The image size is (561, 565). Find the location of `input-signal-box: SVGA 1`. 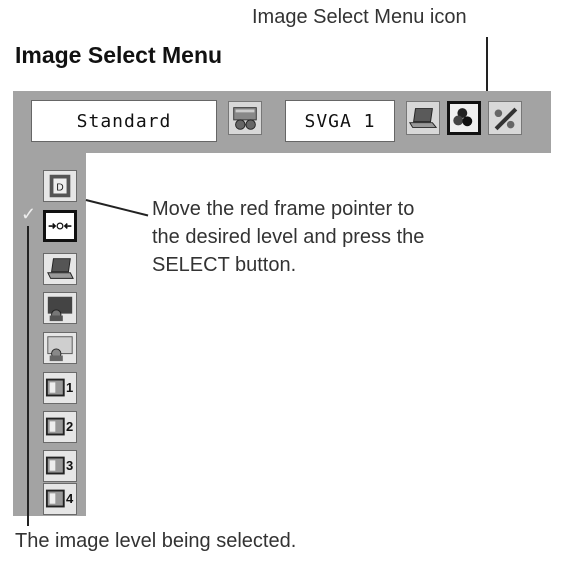

input-signal-box: SVGA 1 is located at coordinates (340, 121).